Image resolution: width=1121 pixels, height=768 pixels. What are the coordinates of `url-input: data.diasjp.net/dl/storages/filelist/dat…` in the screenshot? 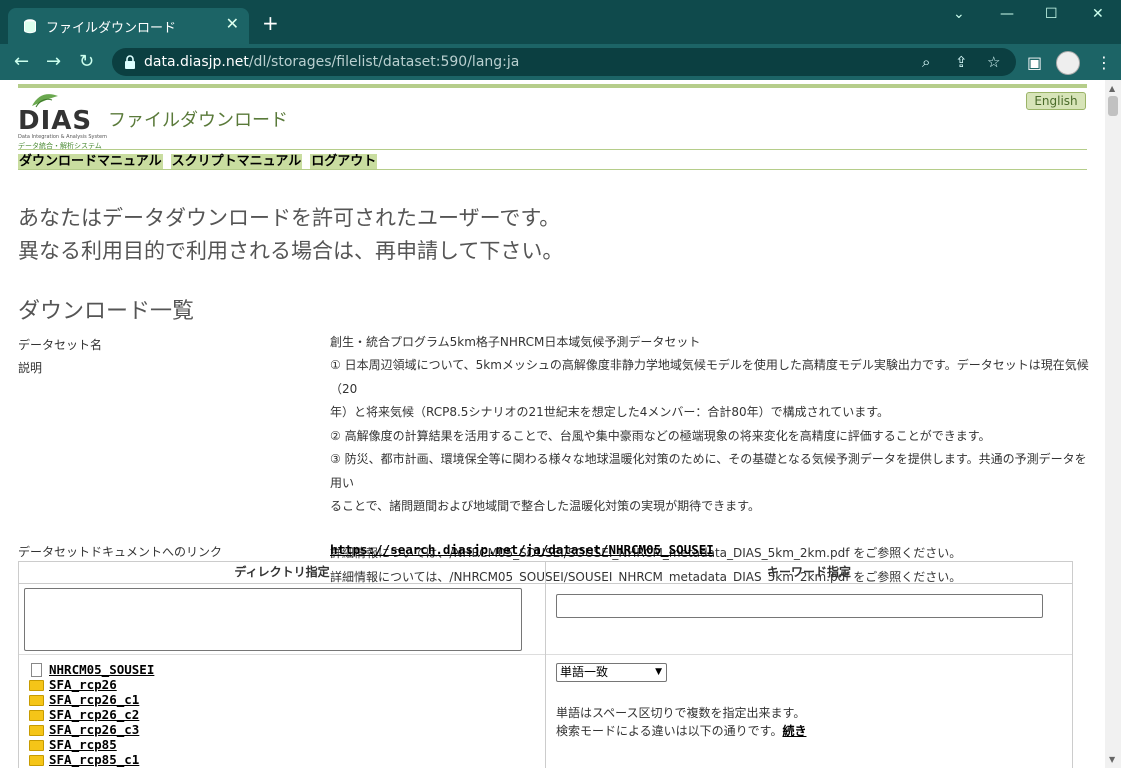 It's located at (564, 62).